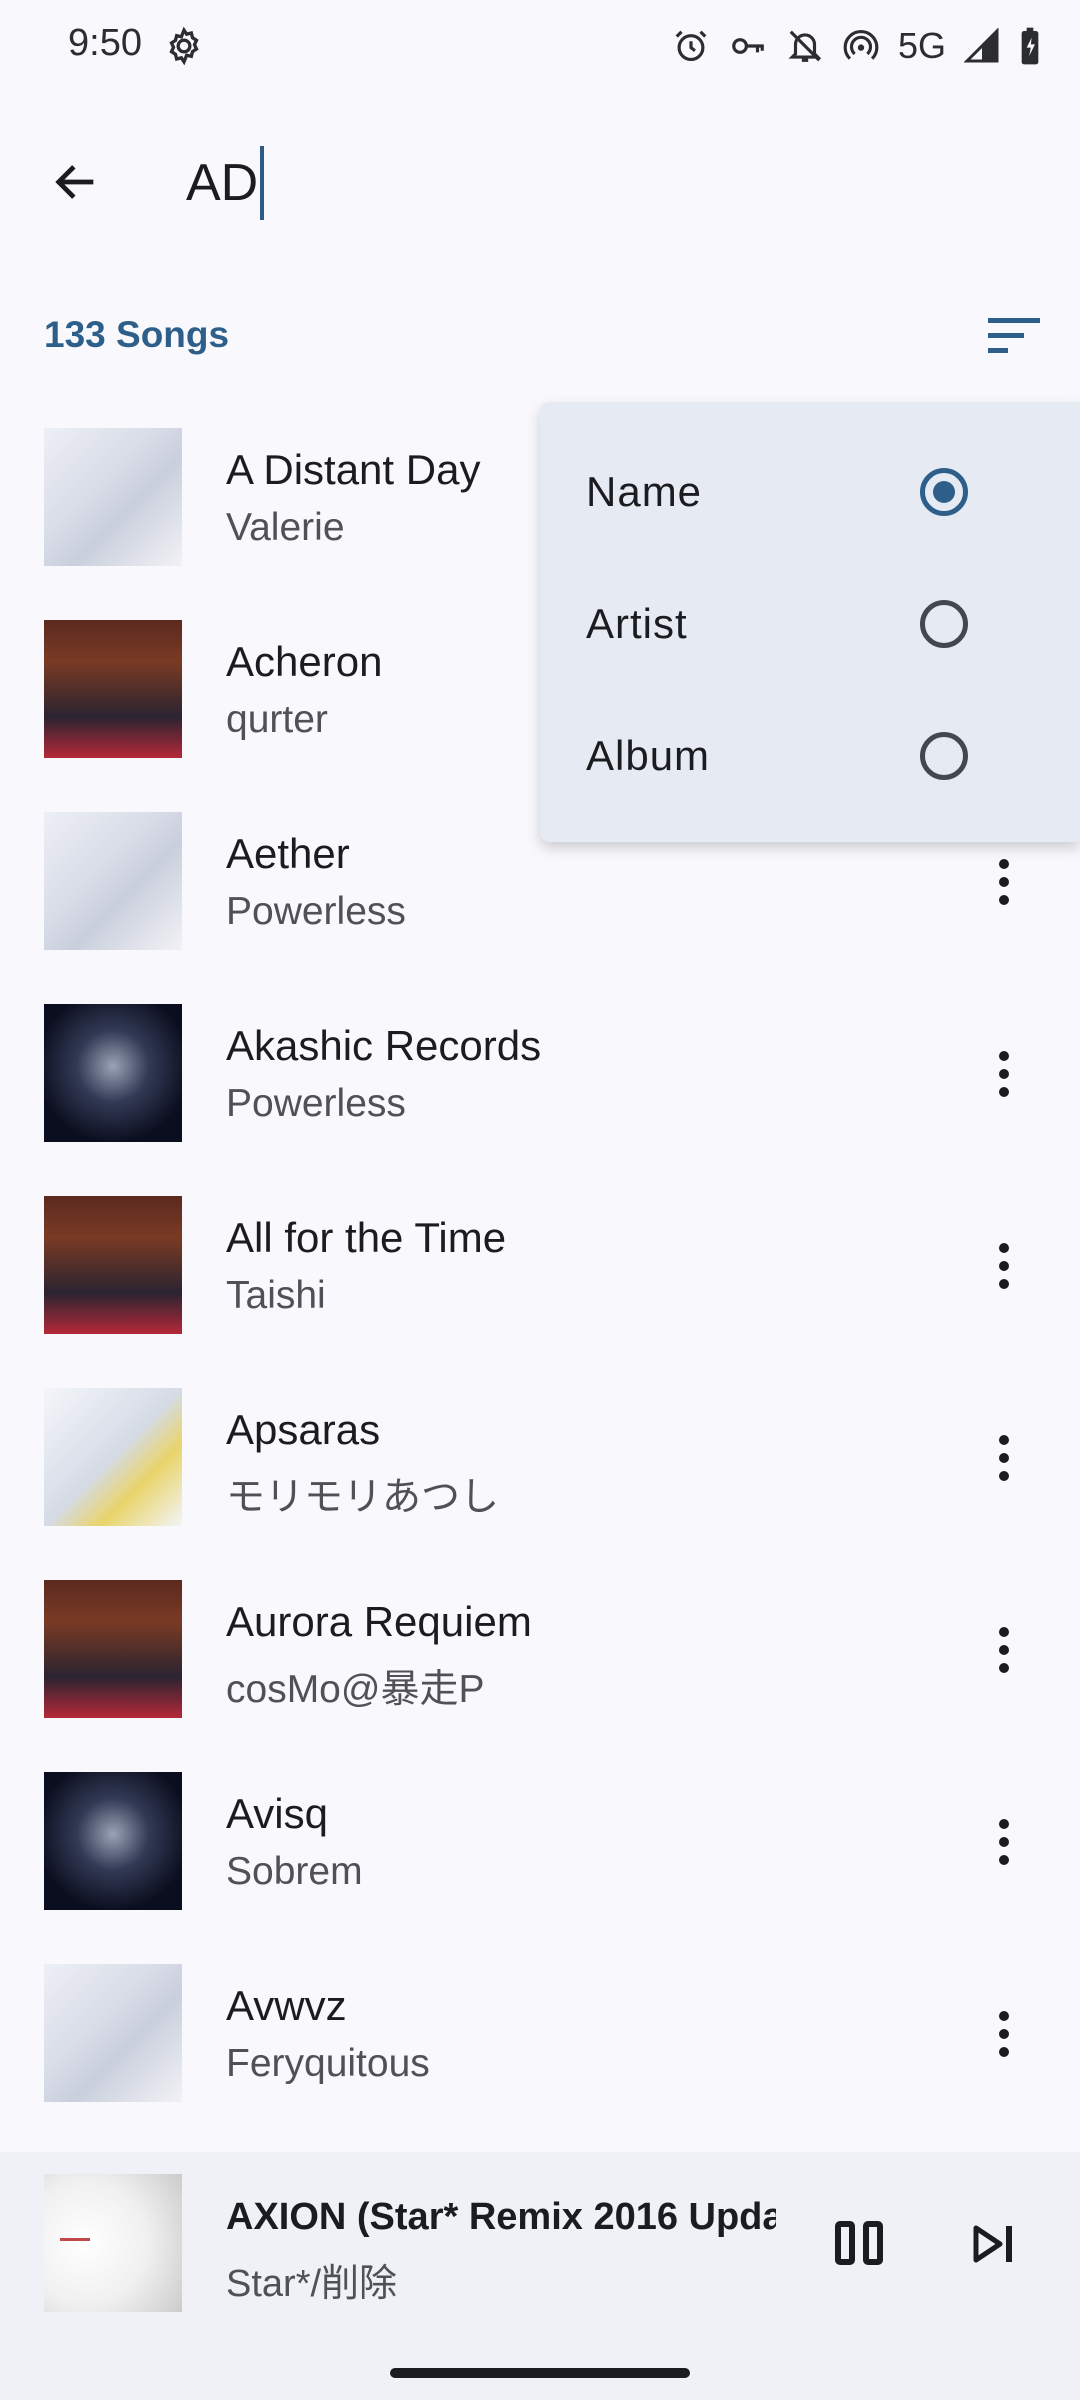 The image size is (1080, 2400). I want to click on song-row: Aurora Requiem cosMo@暴走P, so click(540, 1654).